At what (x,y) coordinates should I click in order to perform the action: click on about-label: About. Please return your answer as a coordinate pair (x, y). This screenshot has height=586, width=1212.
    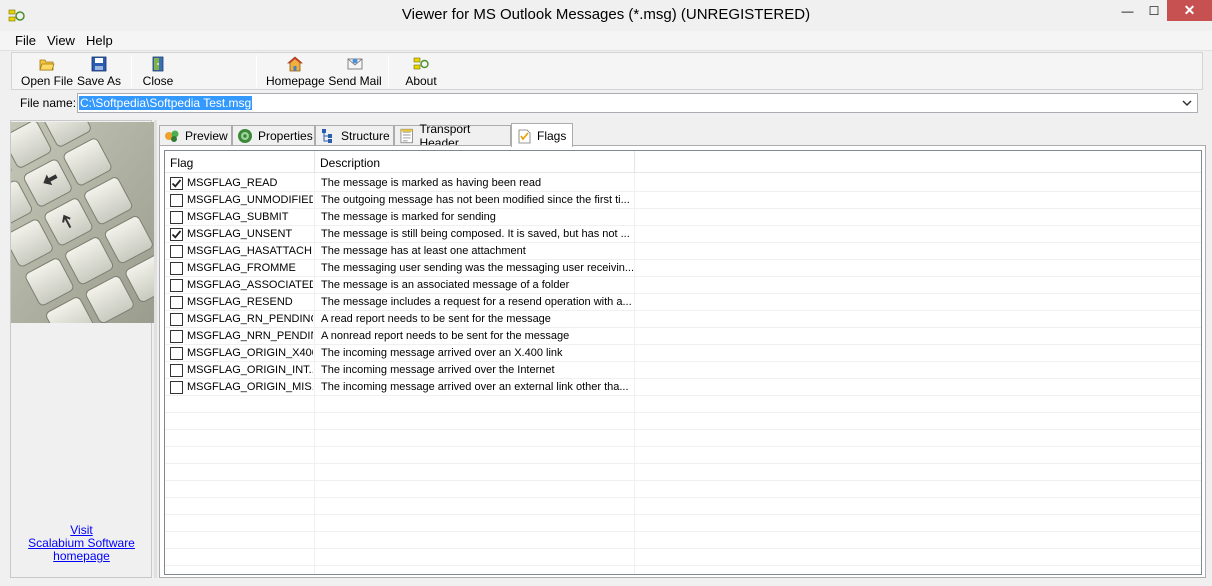
    Looking at the image, I should click on (421, 81).